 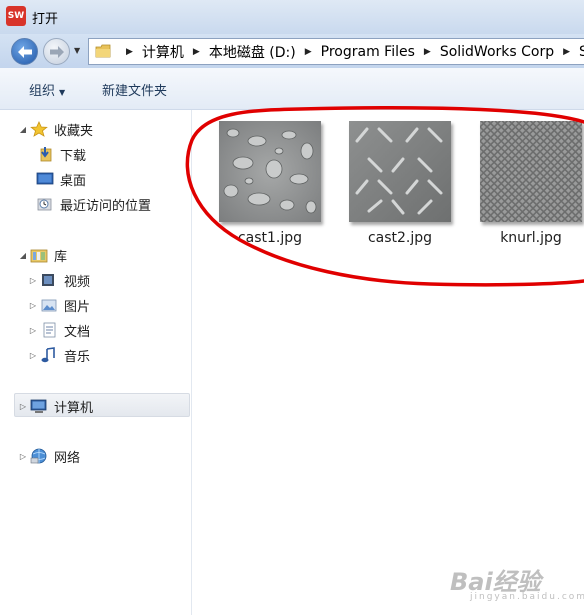 I want to click on breadcrumb-so: So, so click(x=581, y=52).